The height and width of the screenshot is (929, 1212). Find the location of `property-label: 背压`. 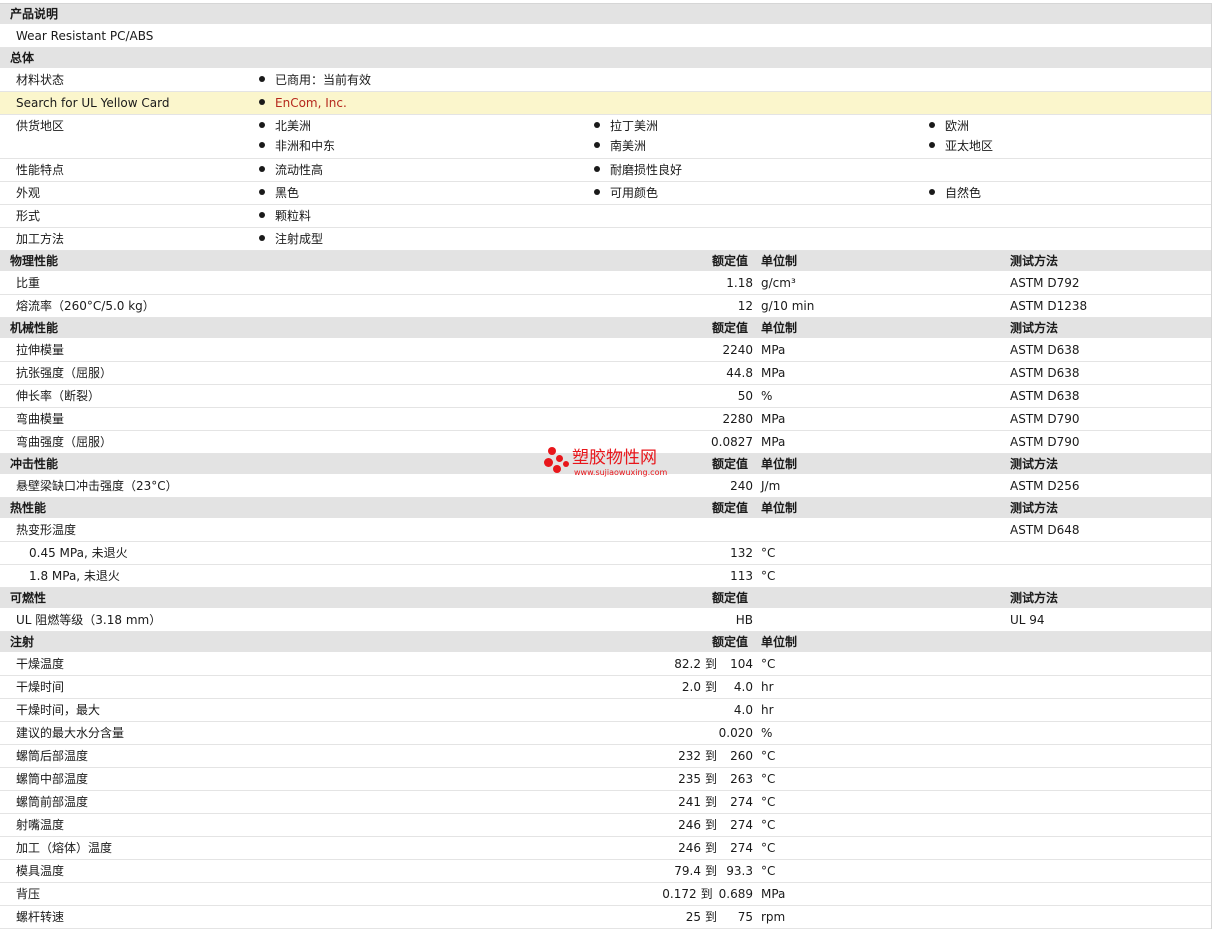

property-label: 背压 is located at coordinates (28, 894).